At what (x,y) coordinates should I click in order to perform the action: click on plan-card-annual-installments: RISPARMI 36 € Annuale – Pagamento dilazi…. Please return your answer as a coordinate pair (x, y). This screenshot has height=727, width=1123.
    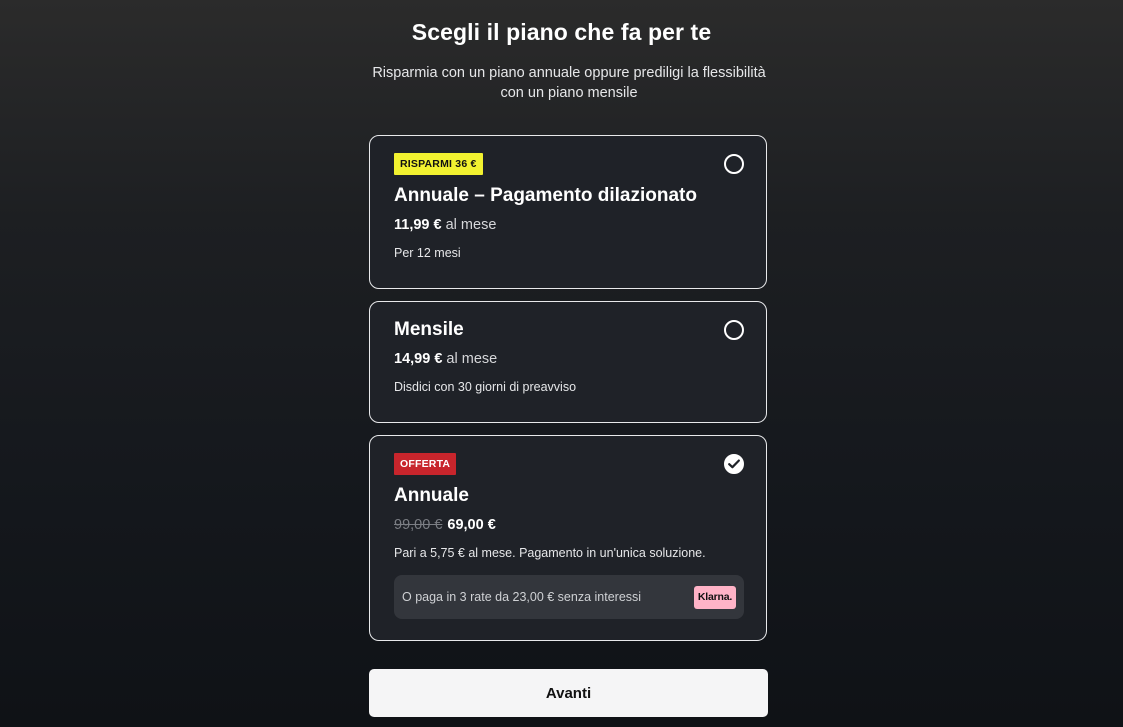
    Looking at the image, I should click on (568, 212).